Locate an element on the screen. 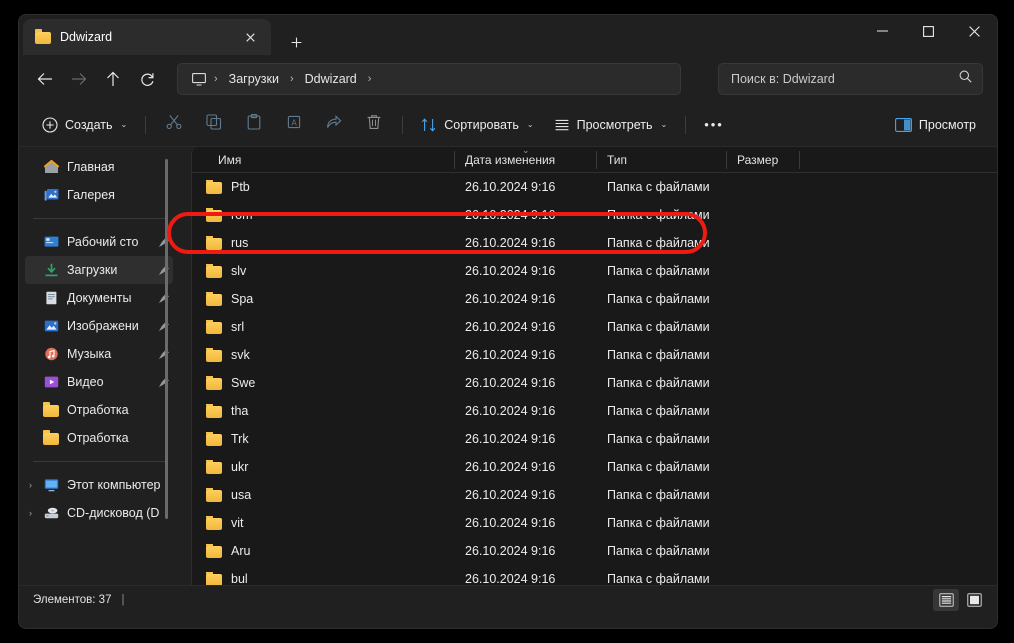  sidebar-divider is located at coordinates (100, 461).